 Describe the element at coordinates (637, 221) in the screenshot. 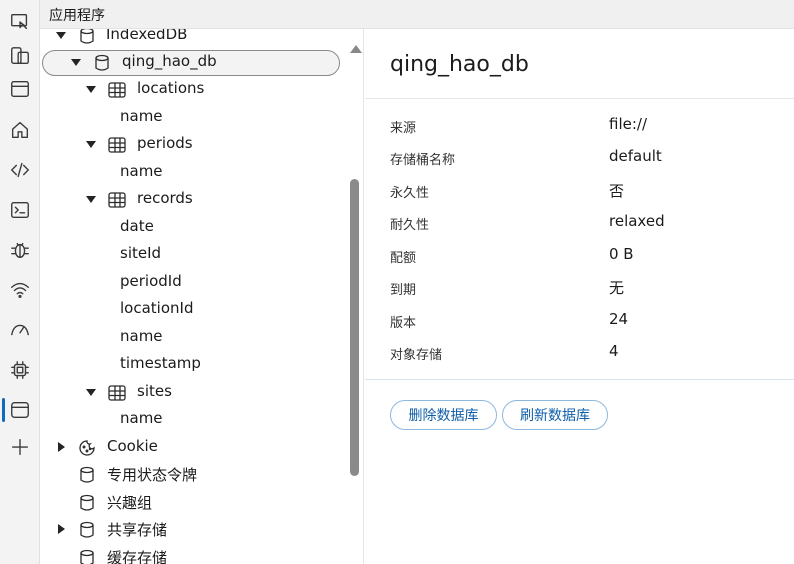

I see `property-value: relaxed` at that location.